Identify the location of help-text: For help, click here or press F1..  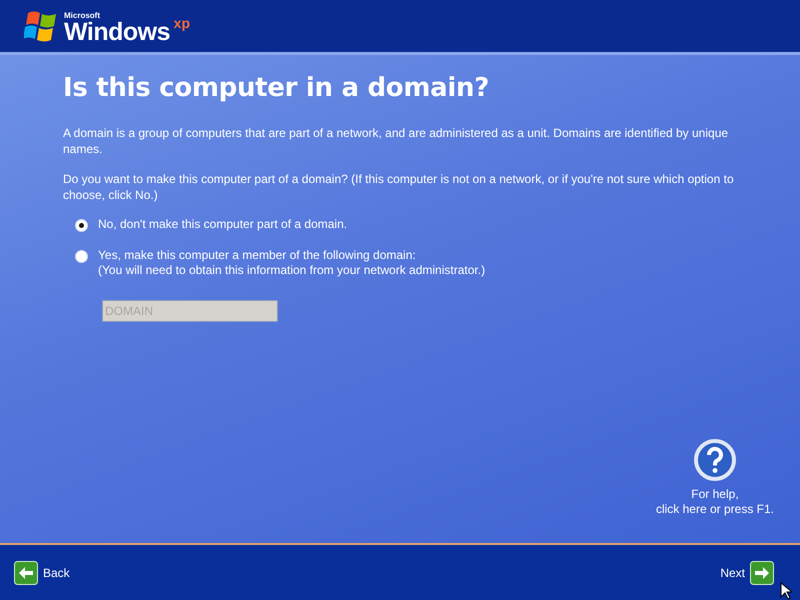
(715, 502).